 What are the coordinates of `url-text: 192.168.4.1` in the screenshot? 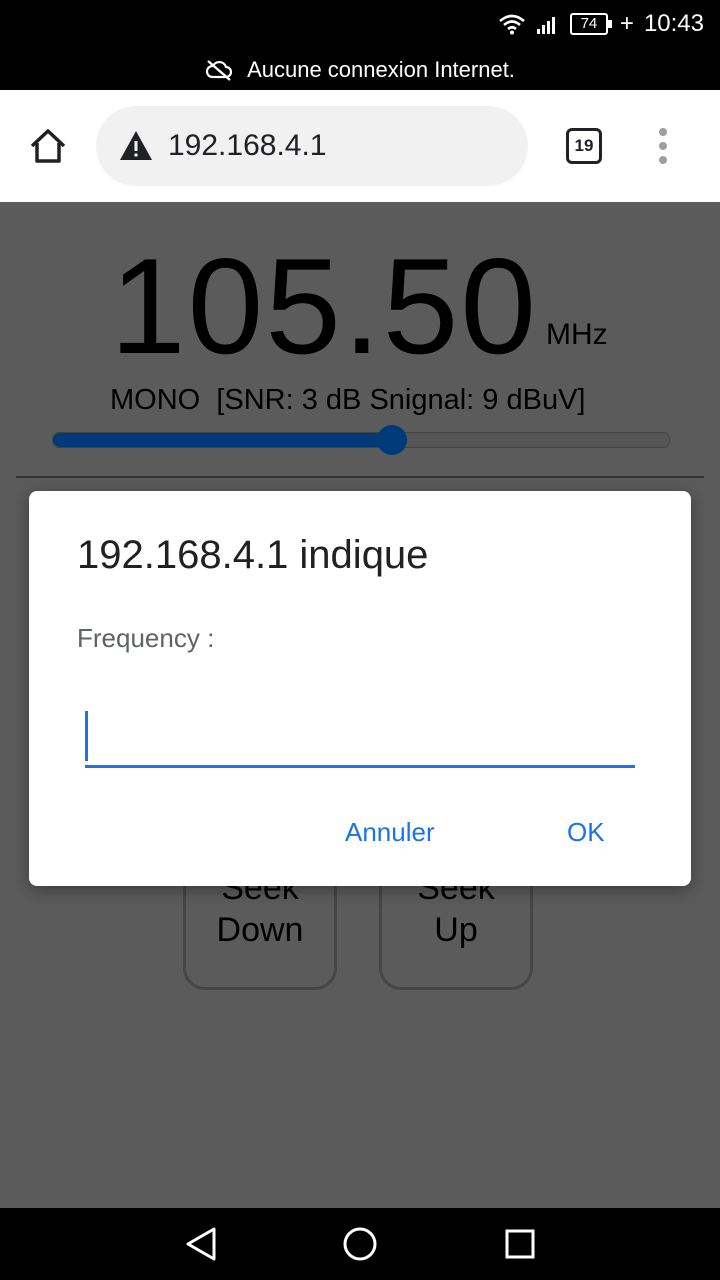 It's located at (247, 146).